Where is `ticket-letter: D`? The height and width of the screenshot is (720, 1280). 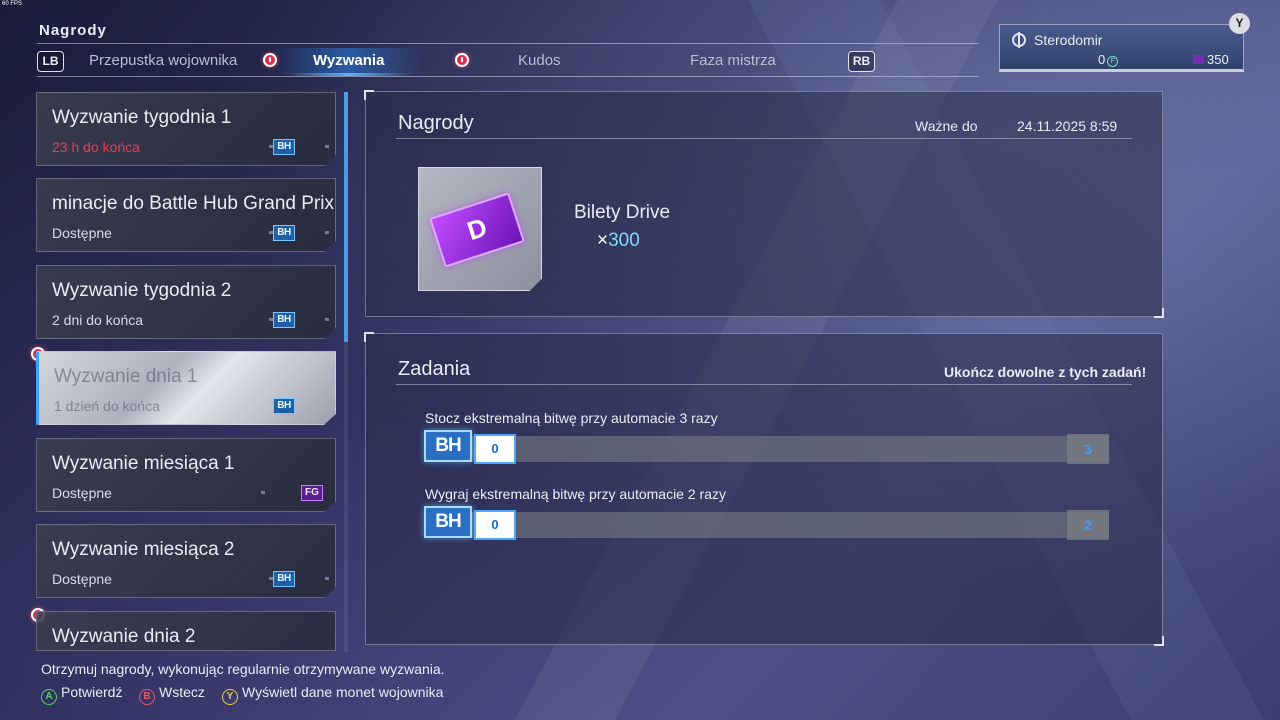 ticket-letter: D is located at coordinates (477, 229).